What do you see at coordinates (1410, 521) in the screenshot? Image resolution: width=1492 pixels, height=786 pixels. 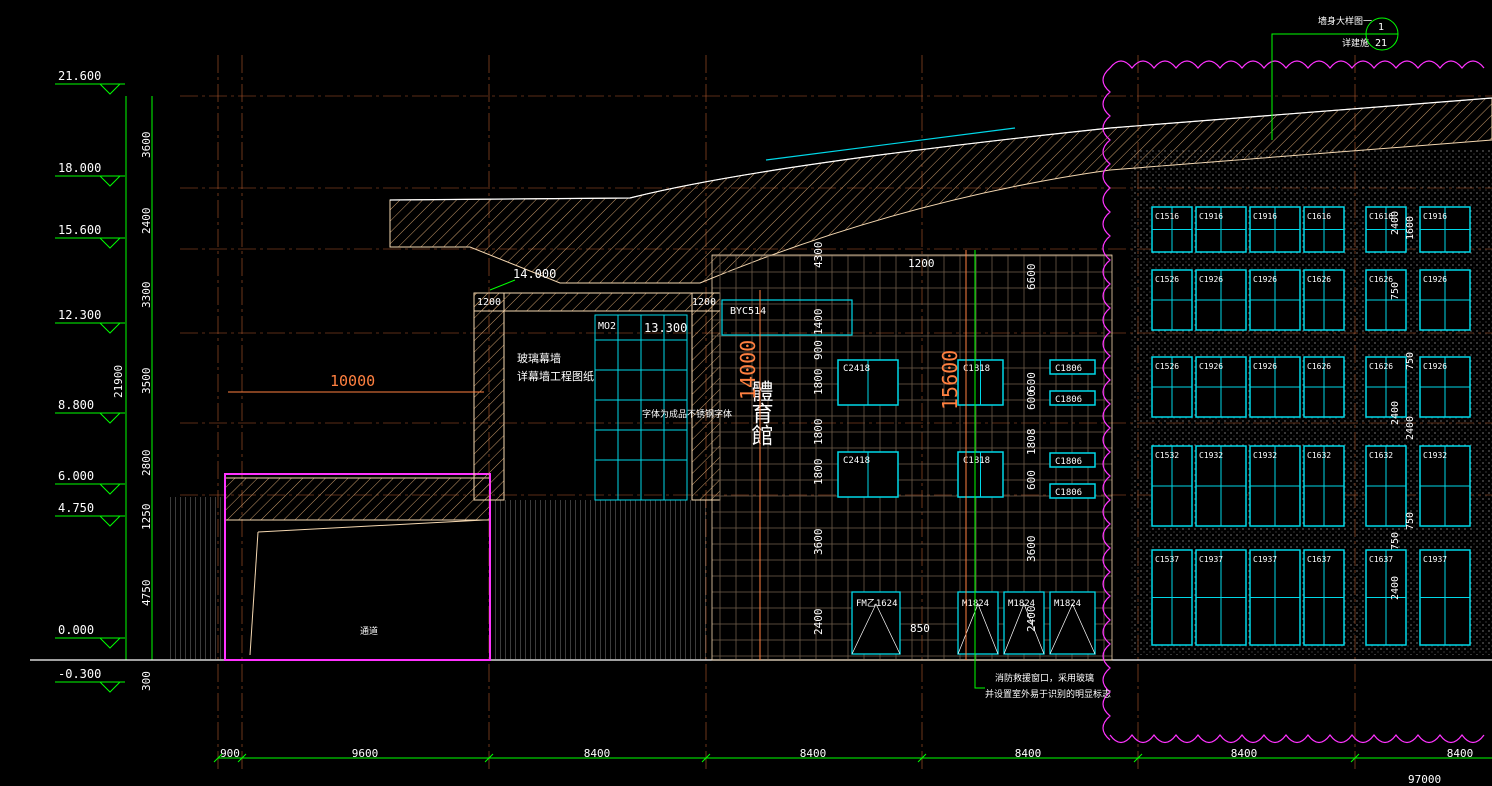 I see `grid-dim-a: 750` at bounding box center [1410, 521].